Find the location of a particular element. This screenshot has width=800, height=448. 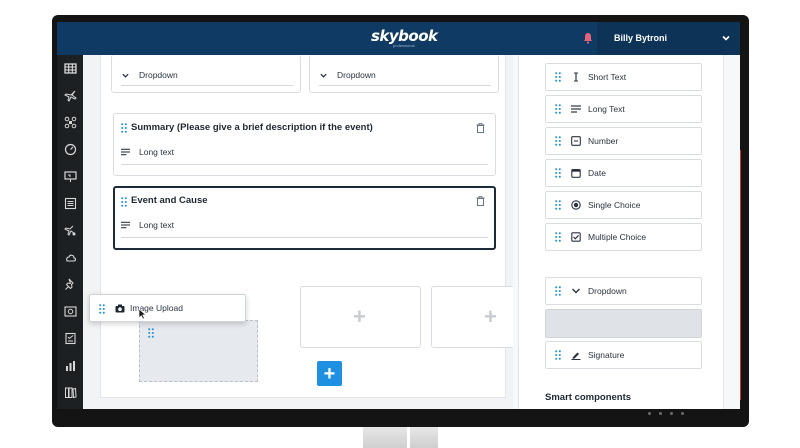

checklist-icon is located at coordinates (70, 338).